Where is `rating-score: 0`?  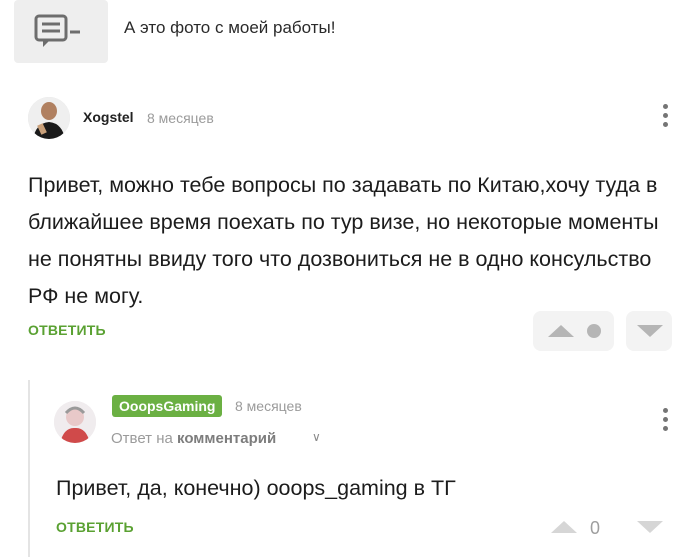
rating-score: 0 is located at coordinates (595, 528).